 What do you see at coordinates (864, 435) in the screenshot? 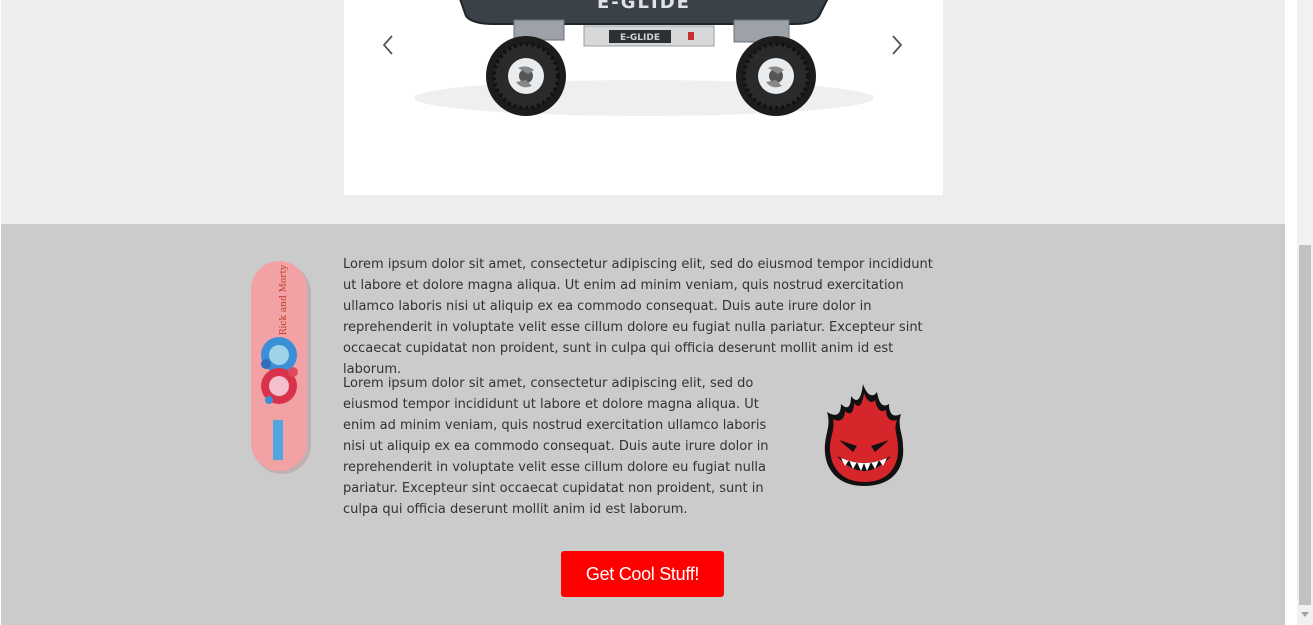
I see `spitfire-flame-logo-icon` at bounding box center [864, 435].